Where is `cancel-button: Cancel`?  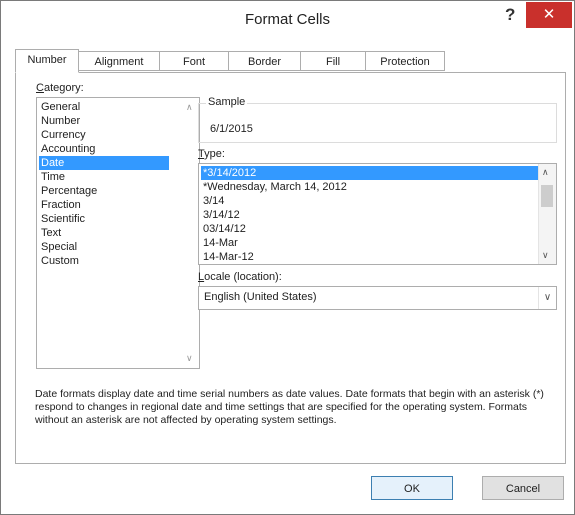
cancel-button: Cancel is located at coordinates (523, 488).